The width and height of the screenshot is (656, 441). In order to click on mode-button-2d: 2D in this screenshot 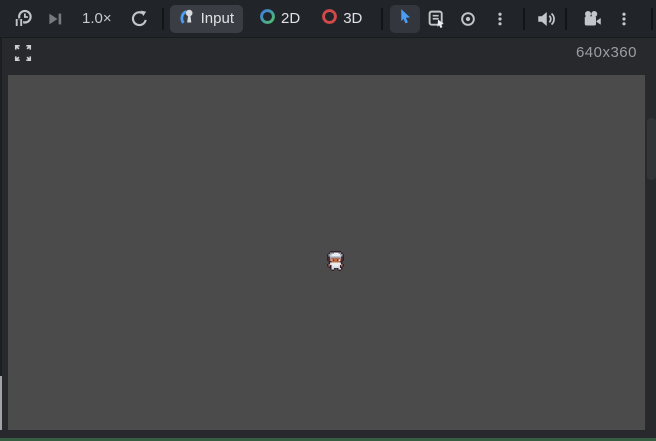, I will do `click(279, 19)`.